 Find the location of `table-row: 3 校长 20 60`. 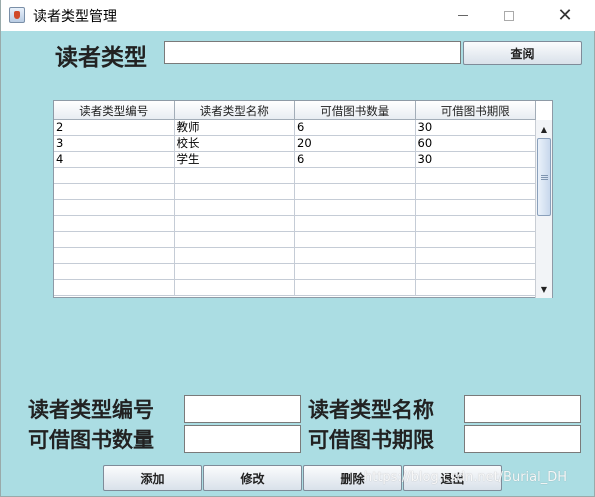

table-row: 3 校长 20 60 is located at coordinates (295, 144).